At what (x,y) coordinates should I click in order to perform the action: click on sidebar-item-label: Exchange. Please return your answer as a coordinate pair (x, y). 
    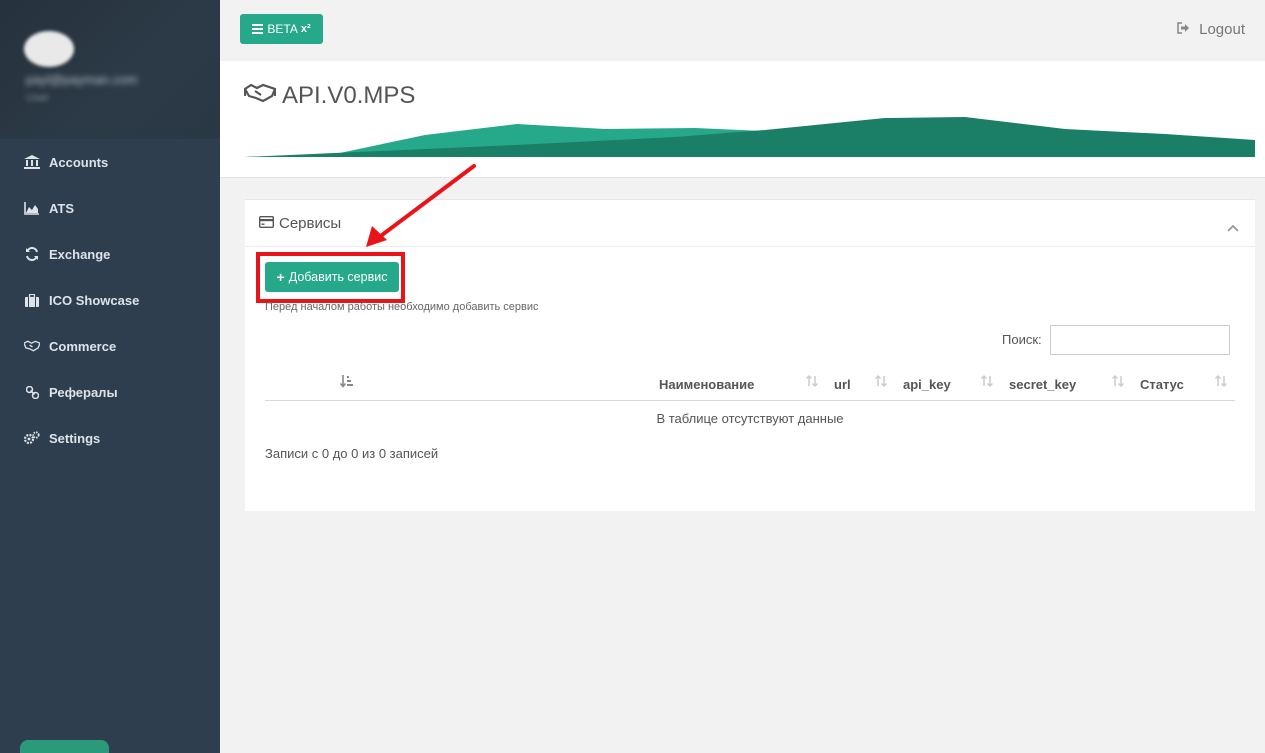
    Looking at the image, I should click on (80, 254).